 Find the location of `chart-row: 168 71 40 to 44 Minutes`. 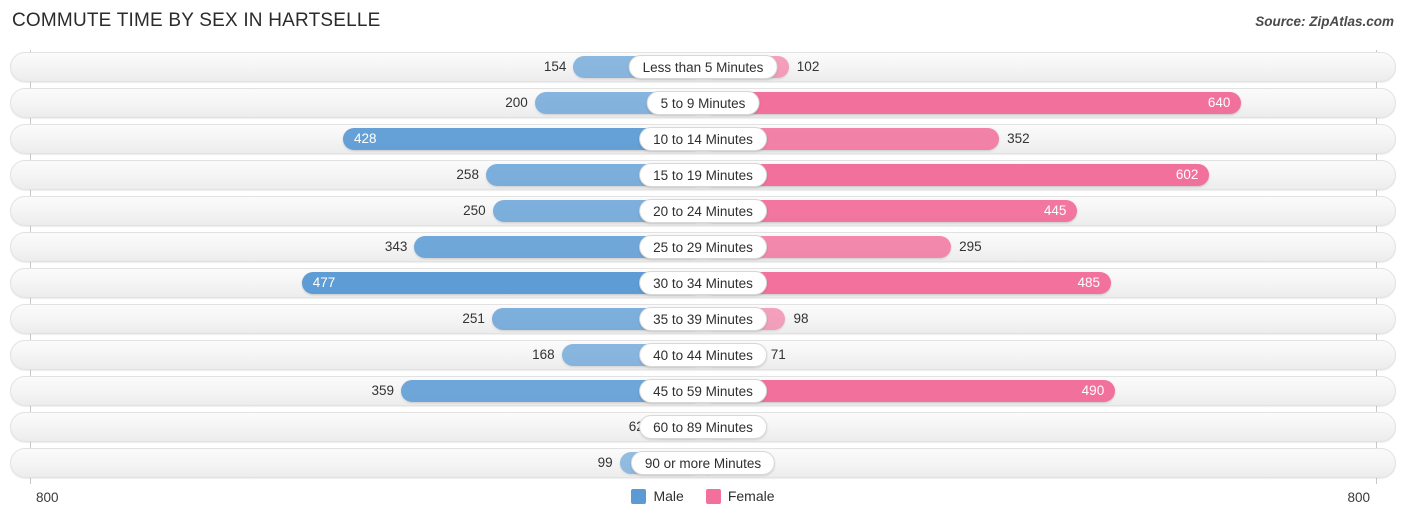

chart-row: 168 71 40 to 44 Minutes is located at coordinates (703, 355).